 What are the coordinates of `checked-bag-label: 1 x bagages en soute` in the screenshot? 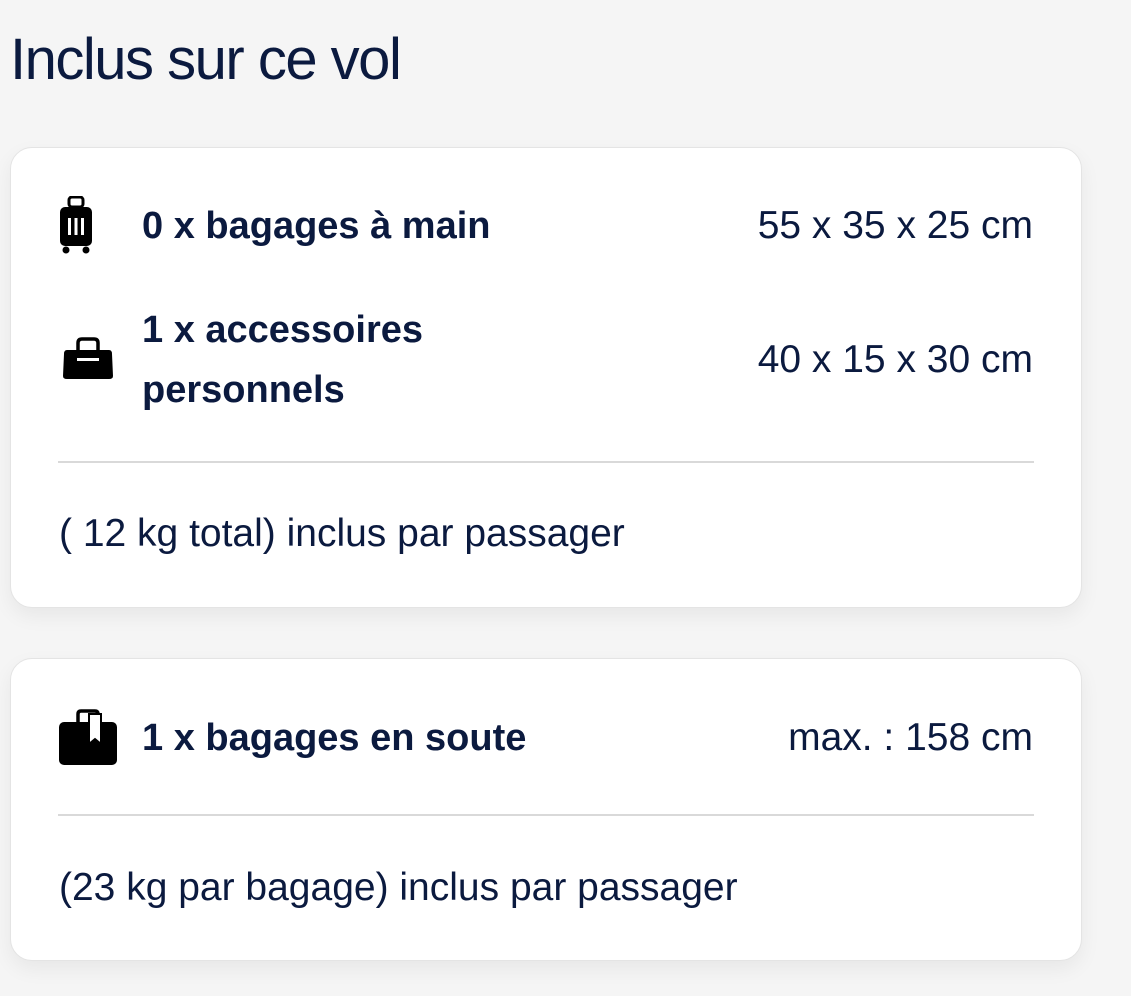 It's located at (334, 738).